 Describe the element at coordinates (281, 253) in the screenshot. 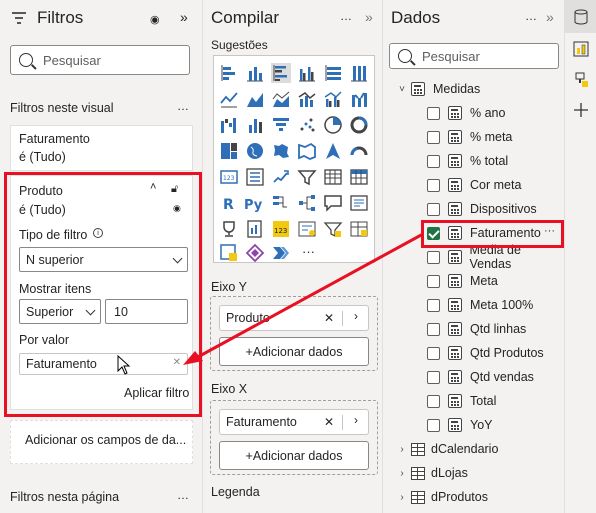

I see `power-automate-icon` at that location.